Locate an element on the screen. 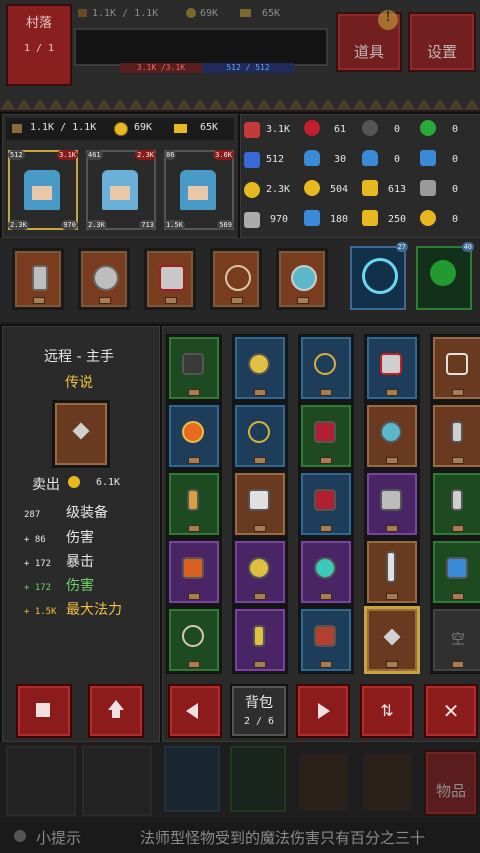 The height and width of the screenshot is (853, 480). equip-slot-weapon is located at coordinates (38, 279).